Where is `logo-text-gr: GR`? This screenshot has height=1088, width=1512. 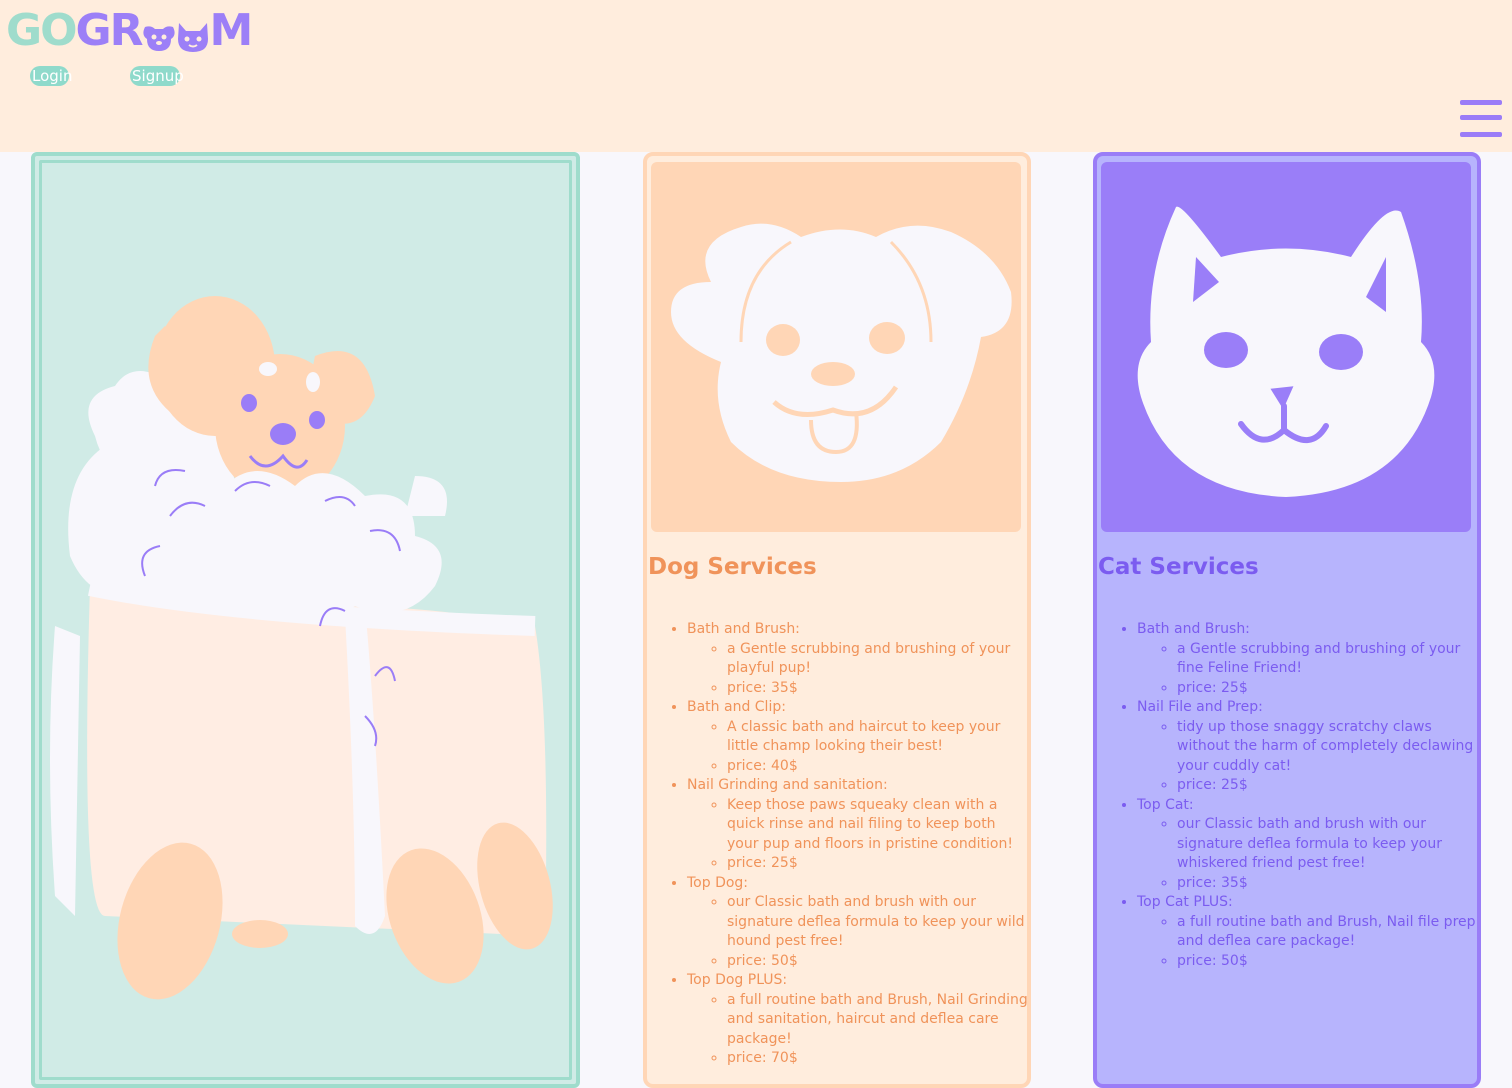 logo-text-gr: GR is located at coordinates (109, 30).